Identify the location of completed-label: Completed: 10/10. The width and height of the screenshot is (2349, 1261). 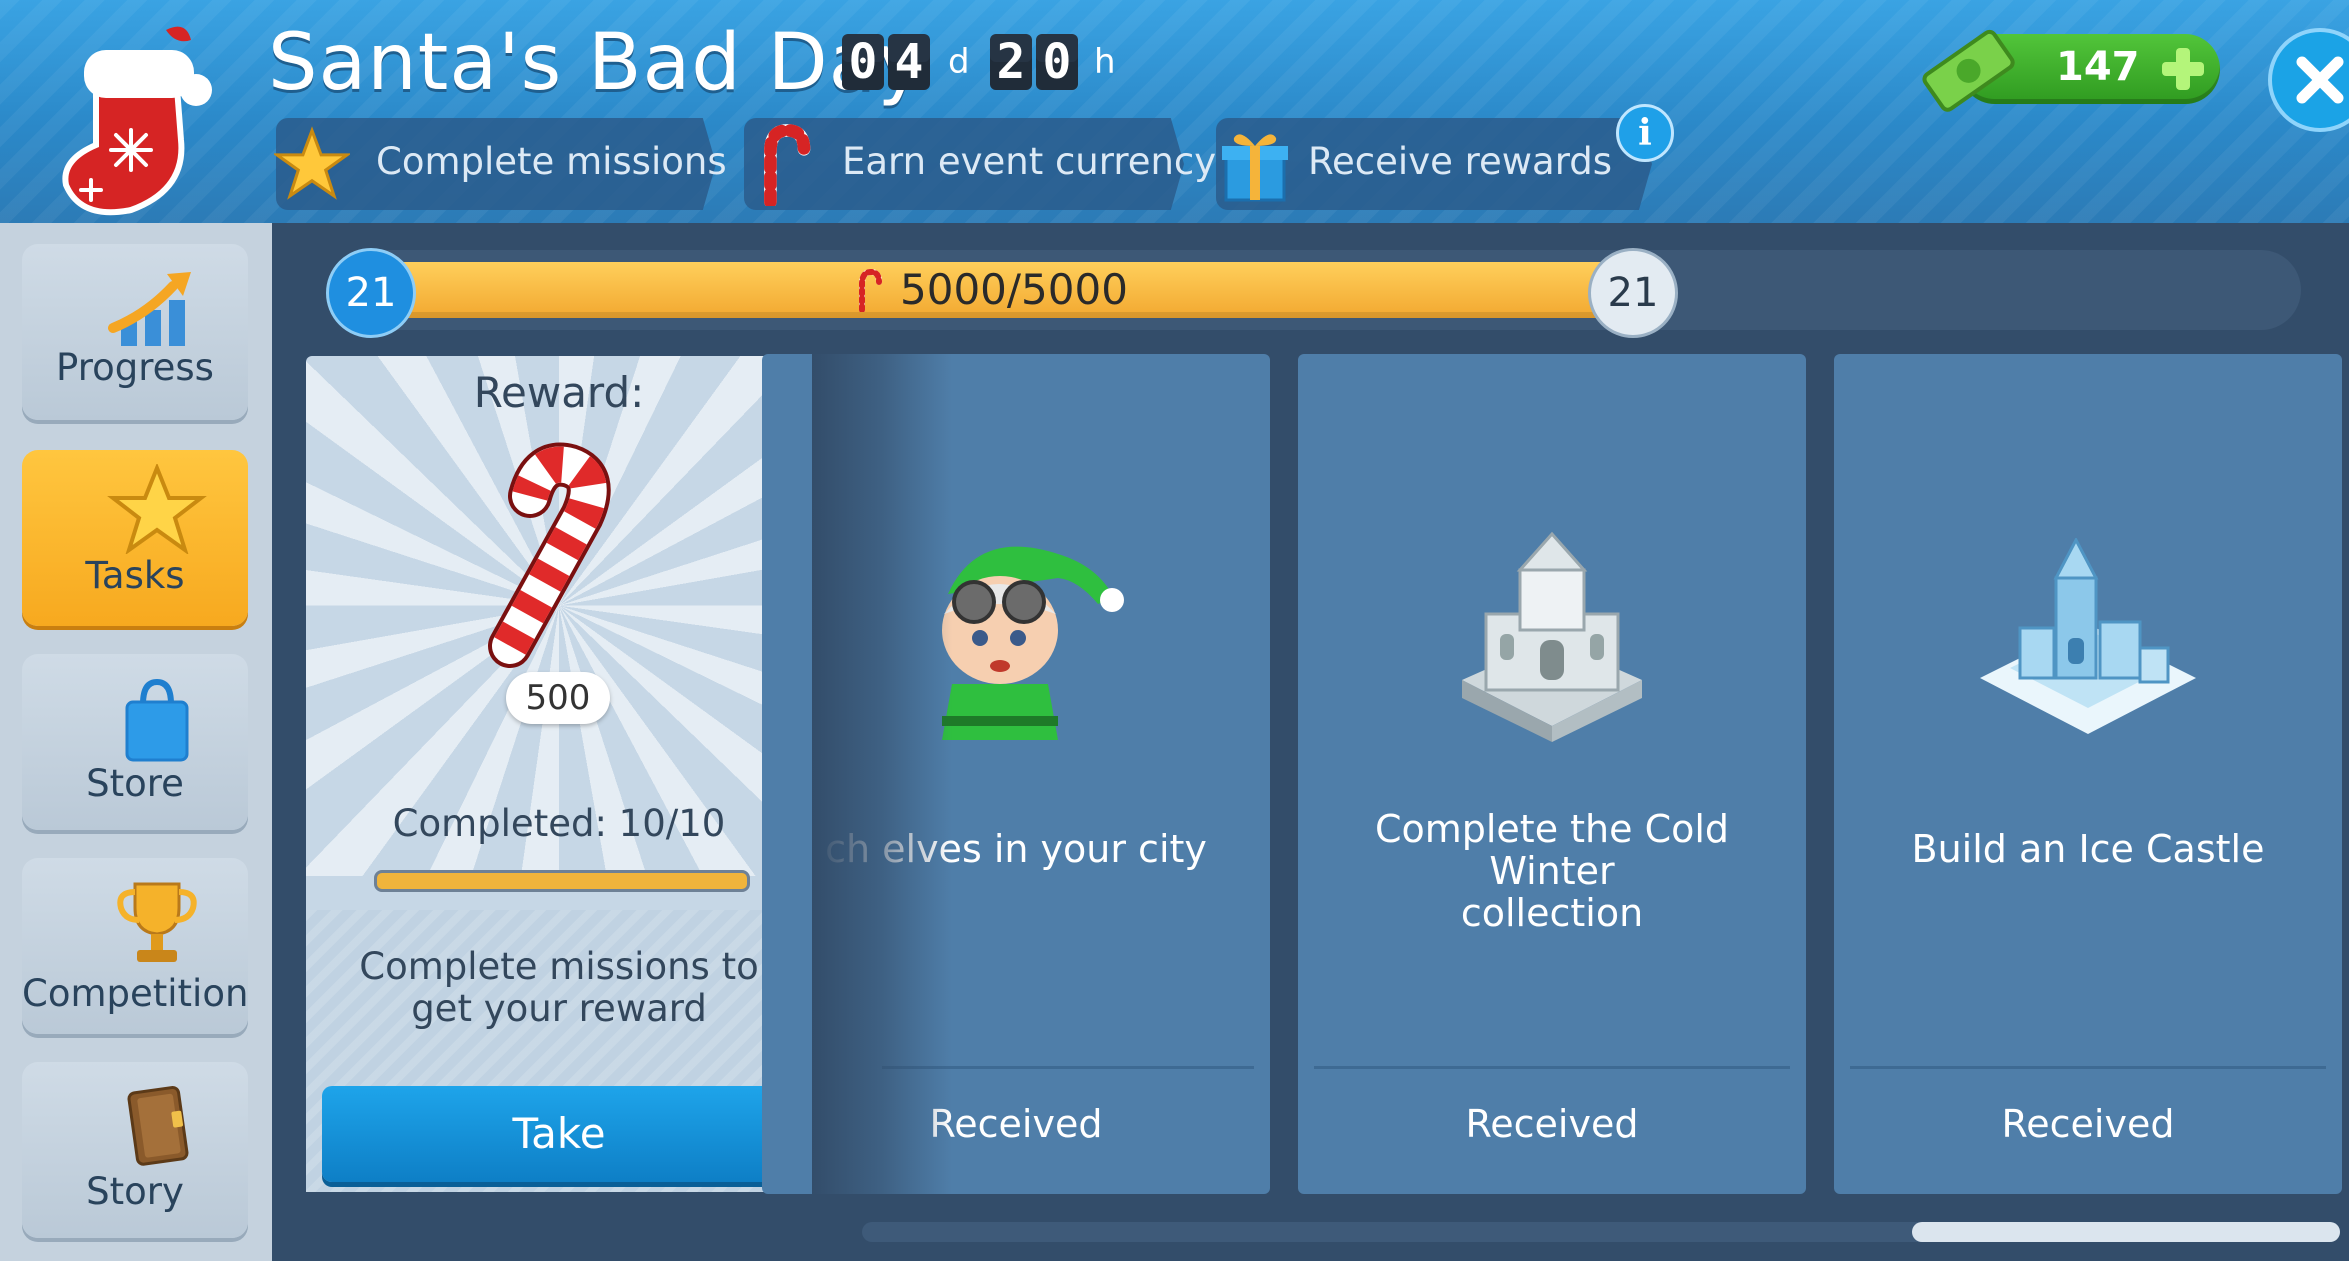
(559, 823).